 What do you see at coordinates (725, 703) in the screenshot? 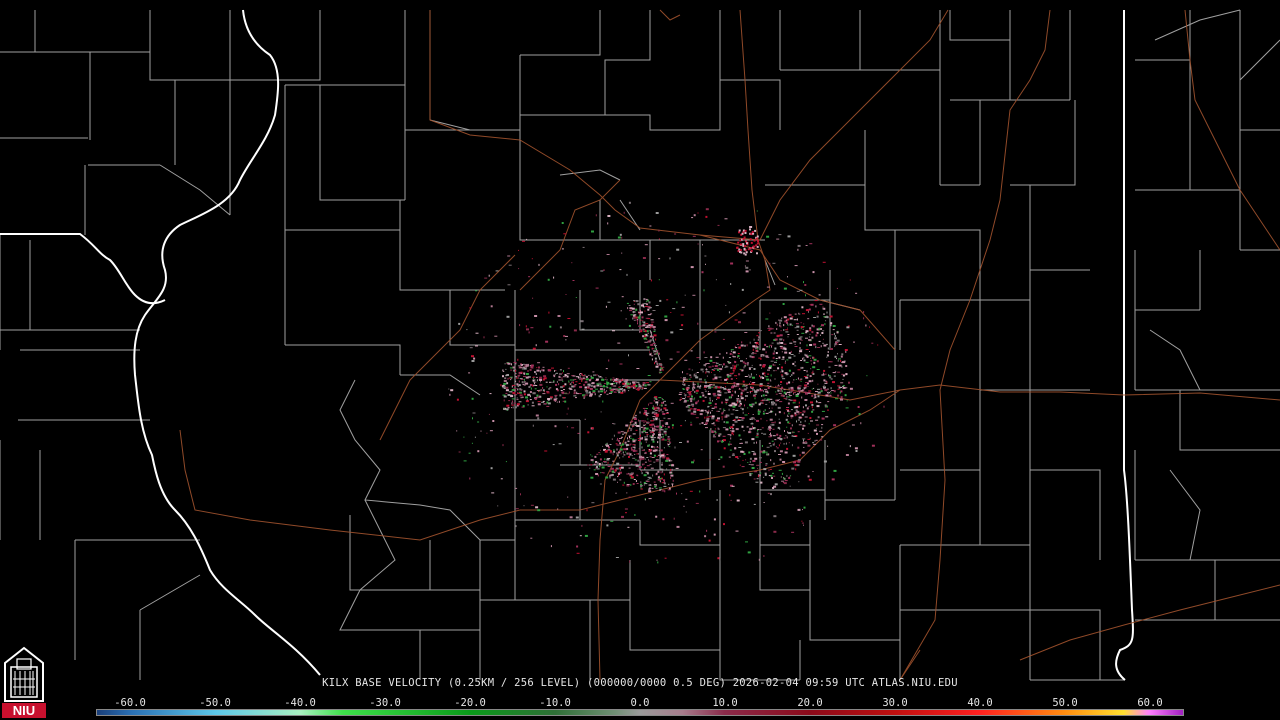
I see `scale-label: 10.0` at bounding box center [725, 703].